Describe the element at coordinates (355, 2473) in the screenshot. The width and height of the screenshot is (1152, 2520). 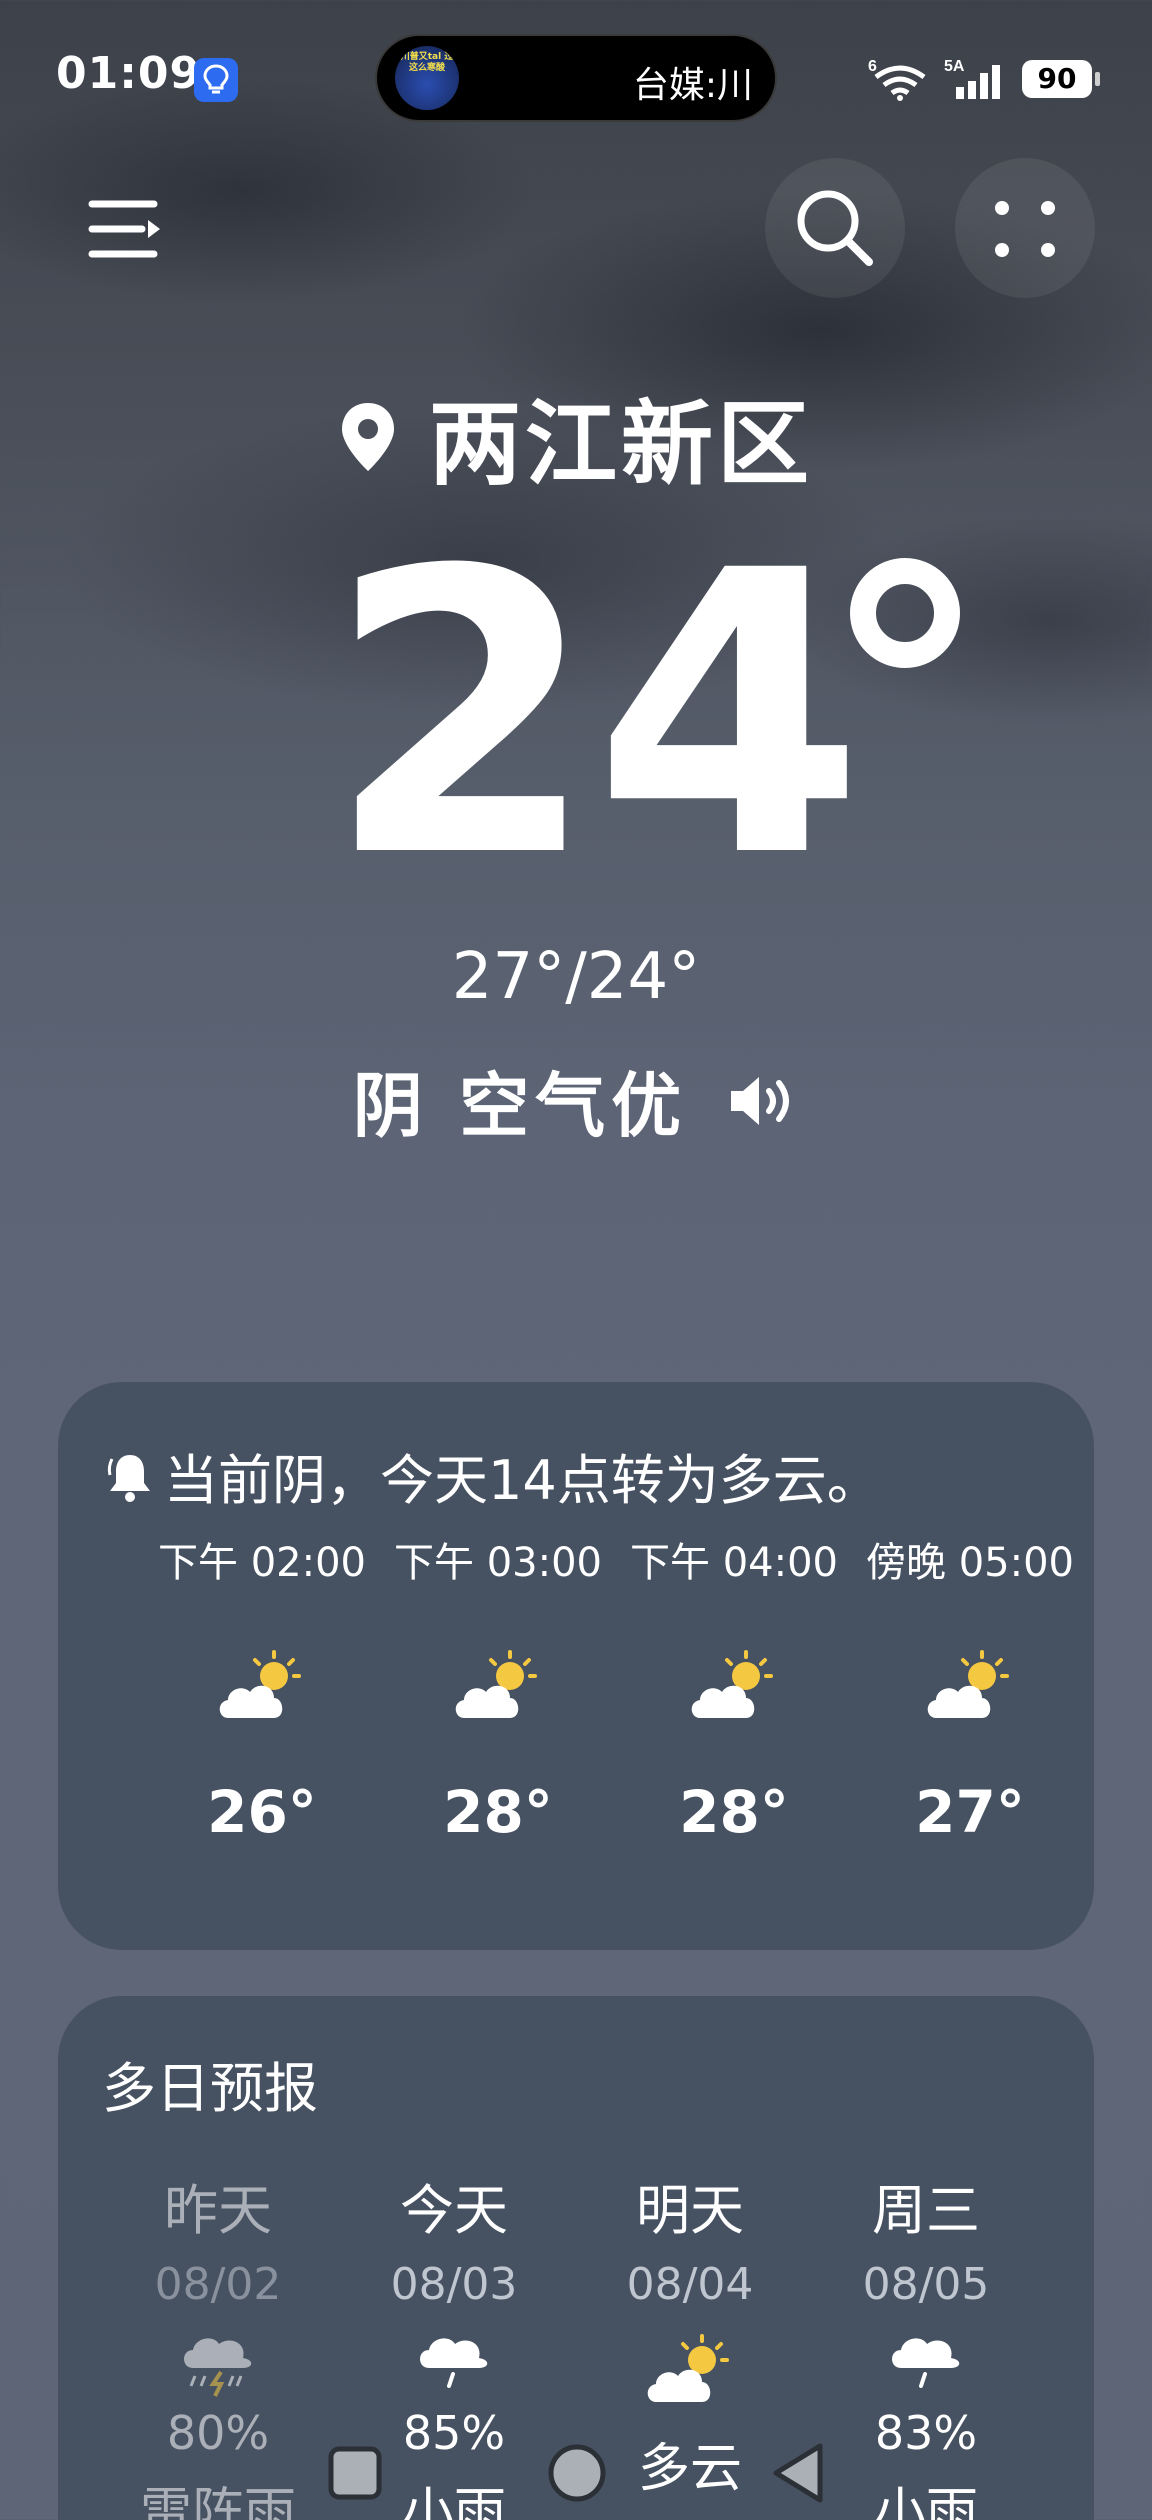
I see `recent-apps-button` at that location.